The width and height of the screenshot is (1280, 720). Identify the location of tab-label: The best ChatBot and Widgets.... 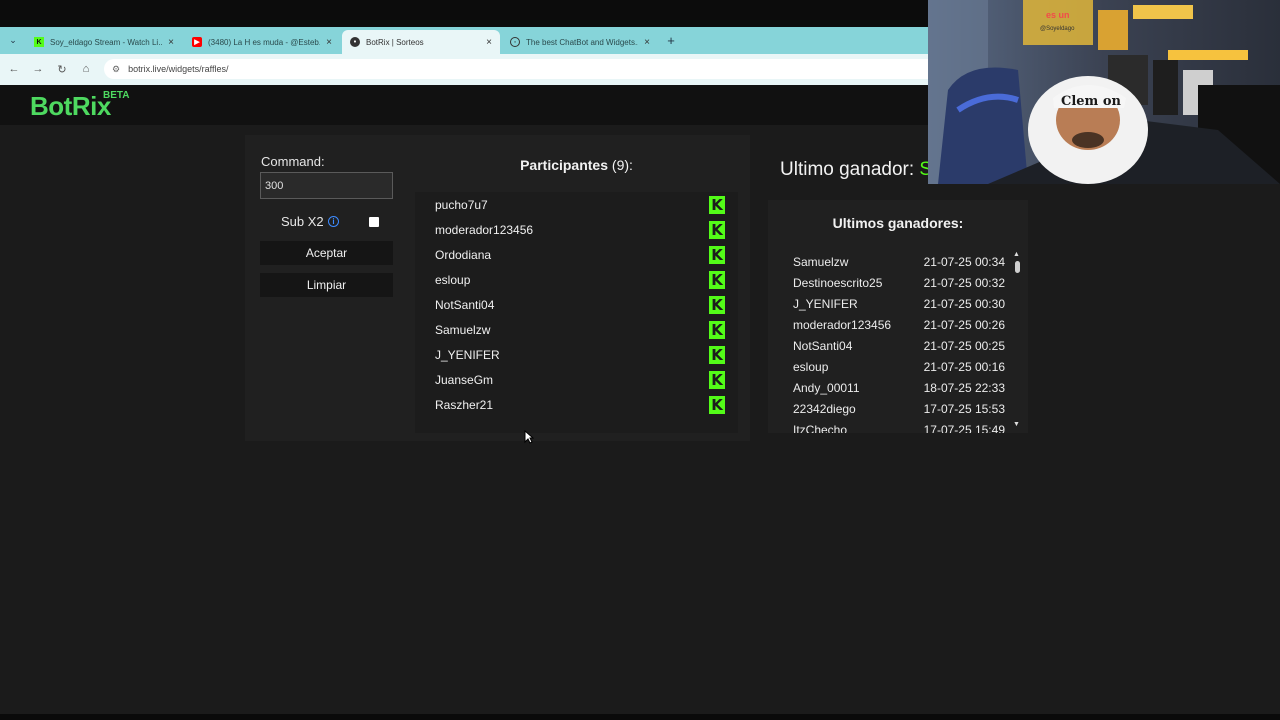
(582, 42).